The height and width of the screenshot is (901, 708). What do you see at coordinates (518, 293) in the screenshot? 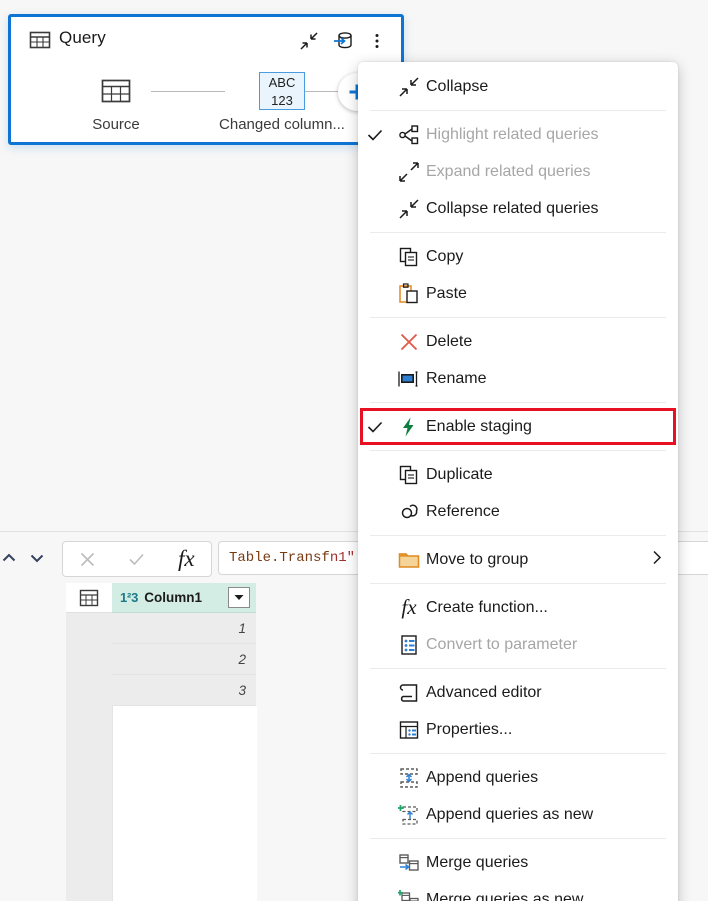
I see `menu-item-paste: Paste` at bounding box center [518, 293].